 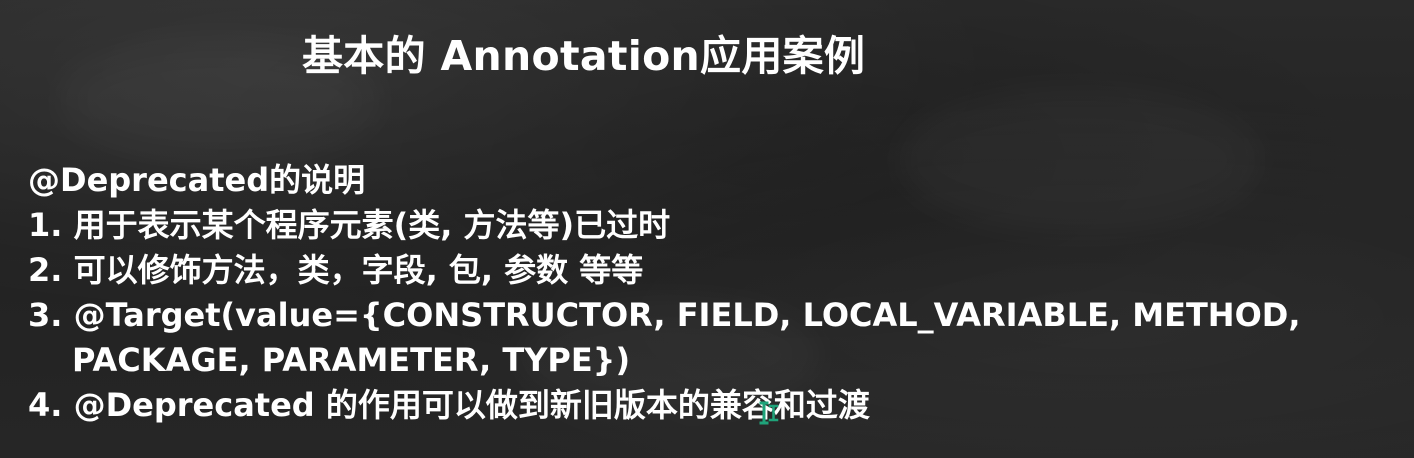 What do you see at coordinates (584, 56) in the screenshot?
I see `slide-title: 基本的 Annotation应用案例` at bounding box center [584, 56].